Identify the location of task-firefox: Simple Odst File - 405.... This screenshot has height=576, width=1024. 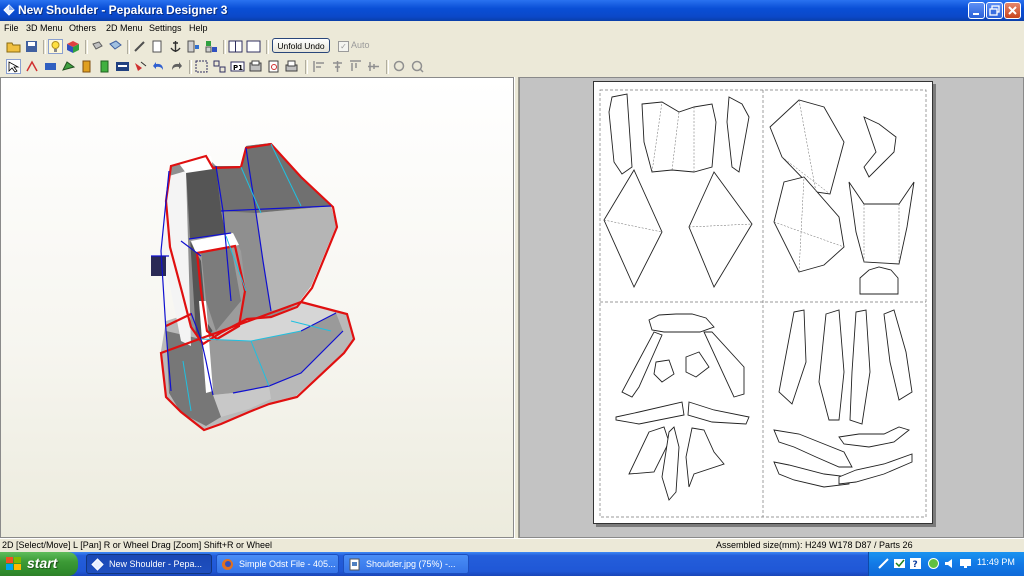
(277, 564).